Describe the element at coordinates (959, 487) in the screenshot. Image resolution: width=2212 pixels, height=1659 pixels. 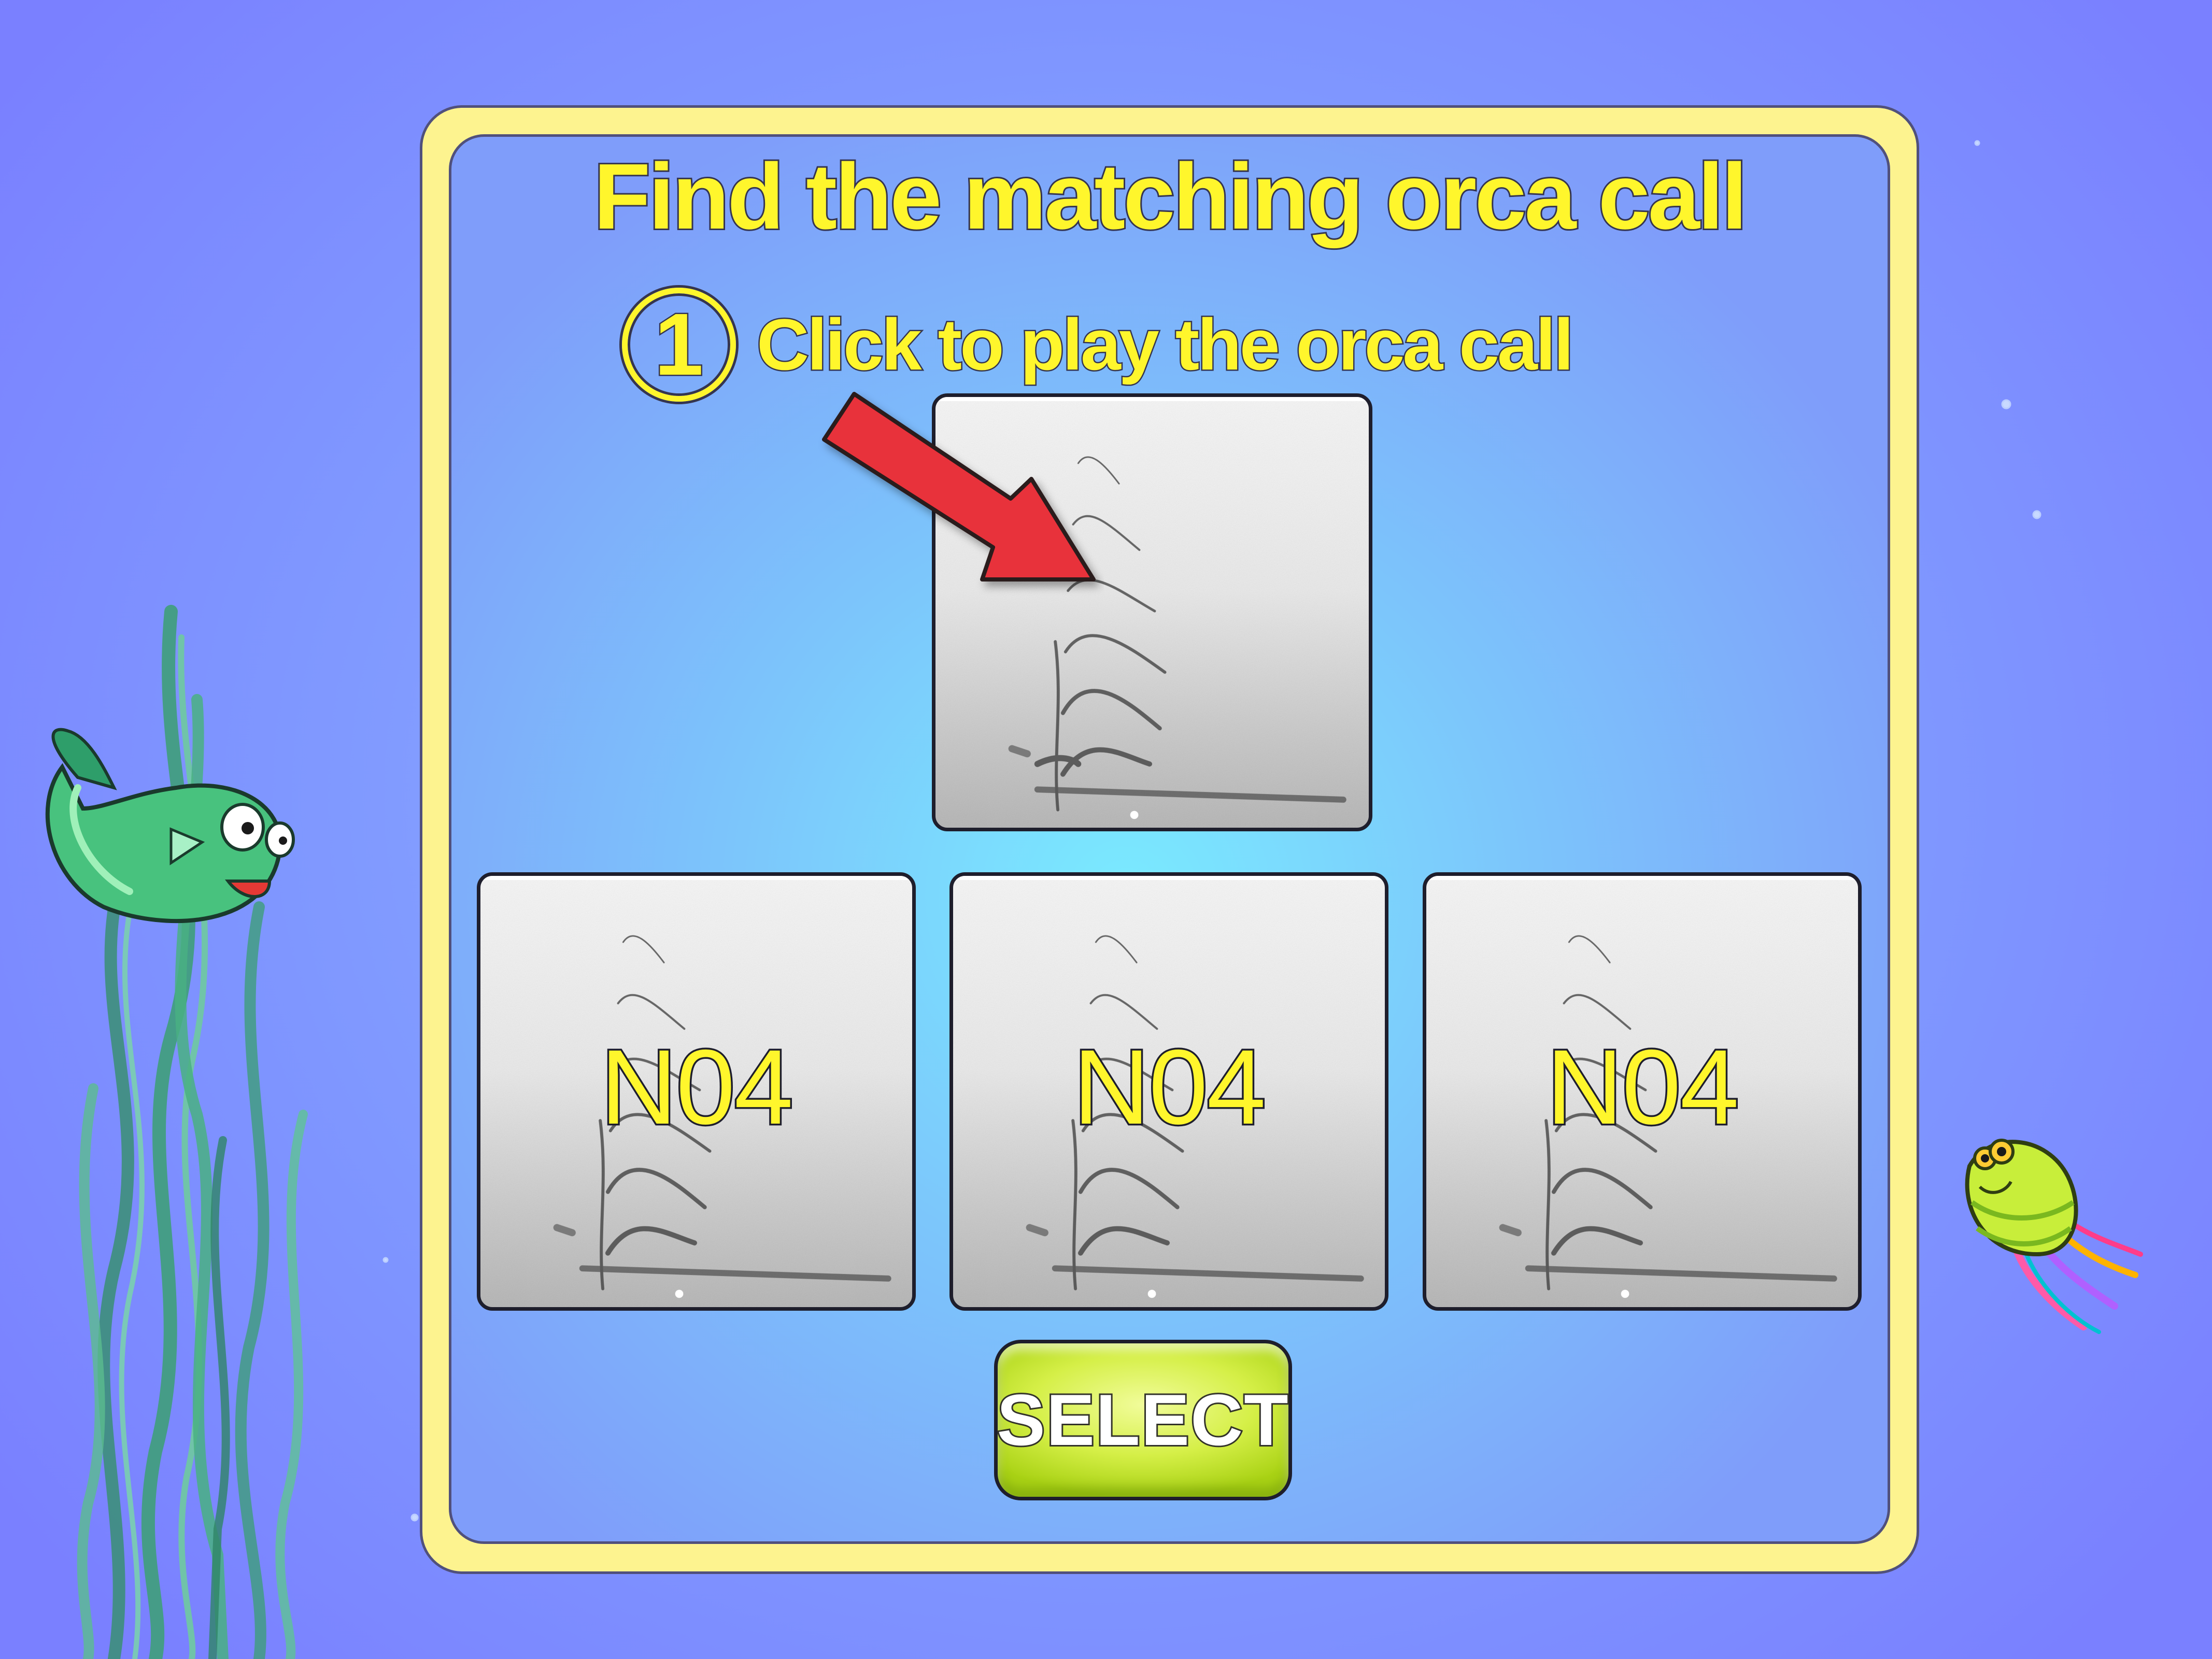
I see `arrow-icon` at that location.